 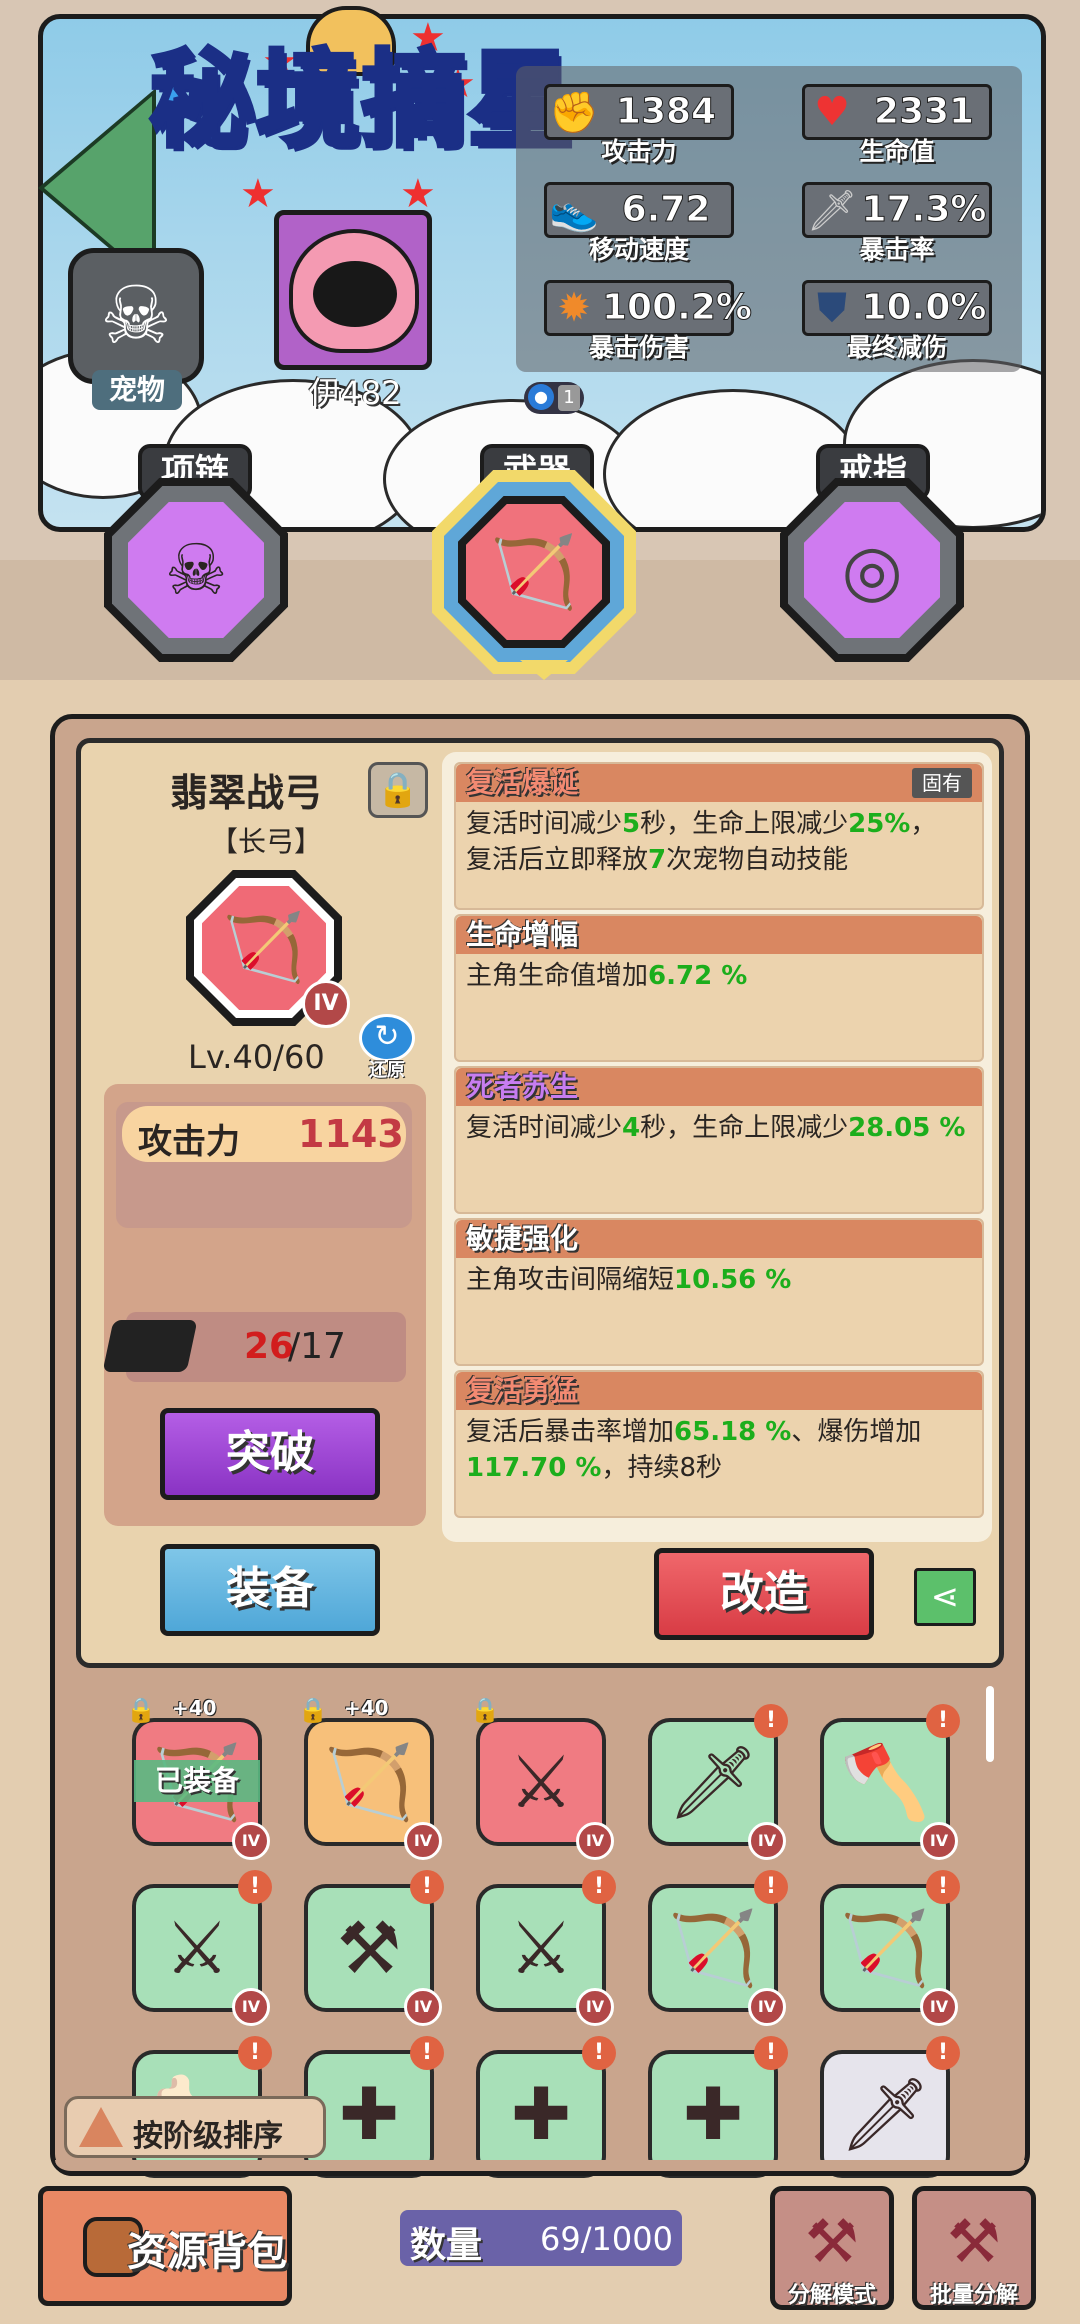 I want to click on inventory-item: 🏹 🔒 +40 IV, so click(x=370, y=1778).